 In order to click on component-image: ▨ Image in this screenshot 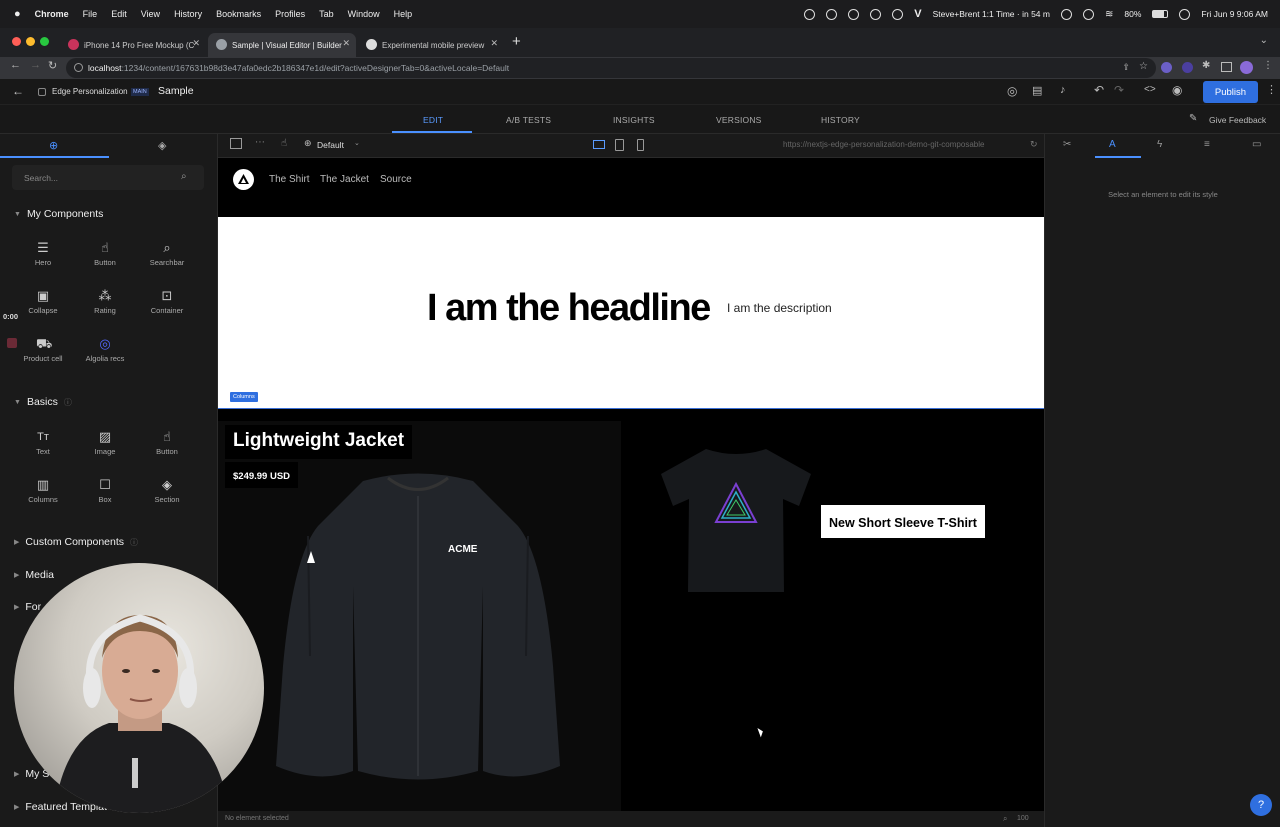, I will do `click(105, 443)`.